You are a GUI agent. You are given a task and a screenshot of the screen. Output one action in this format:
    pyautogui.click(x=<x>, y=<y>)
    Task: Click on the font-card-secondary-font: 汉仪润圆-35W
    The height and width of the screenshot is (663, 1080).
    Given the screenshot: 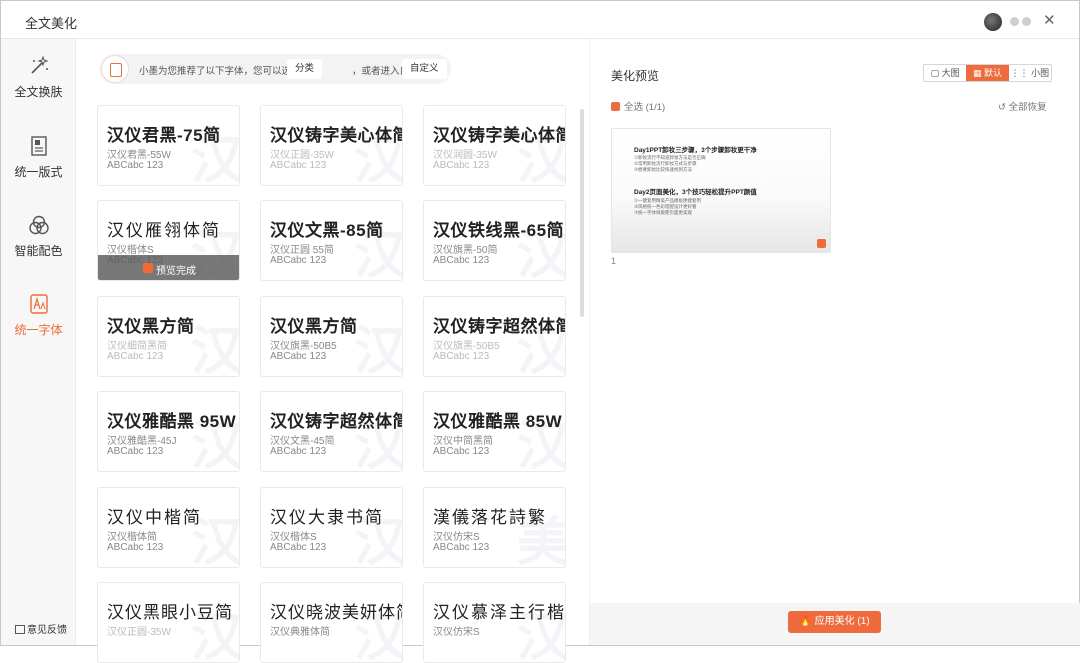 What is the action you would take?
    pyautogui.click(x=465, y=155)
    